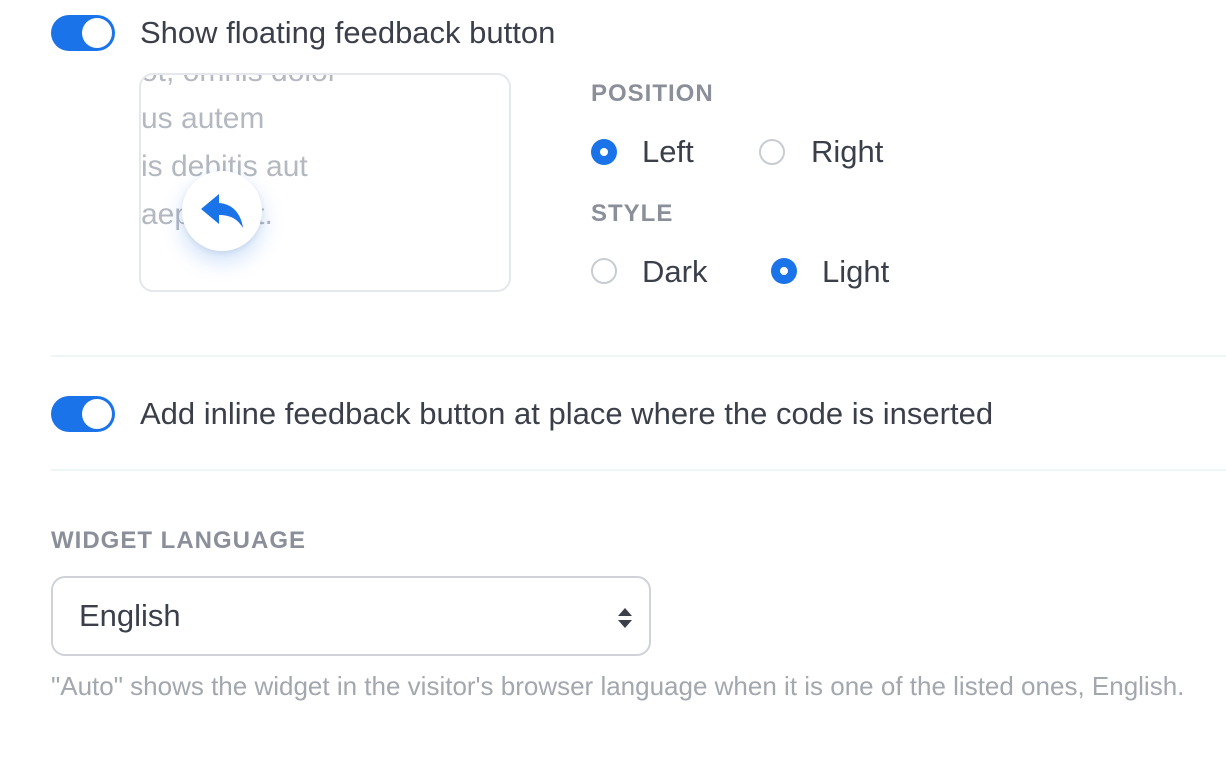  I want to click on widget-language-title: WIDGET LANGUAGE, so click(178, 540).